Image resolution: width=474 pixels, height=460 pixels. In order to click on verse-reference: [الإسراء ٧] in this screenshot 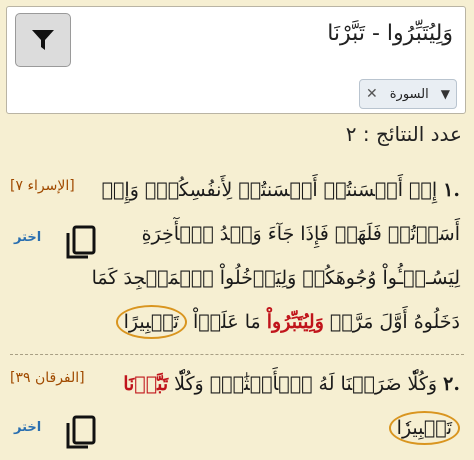, I will do `click(42, 186)`.